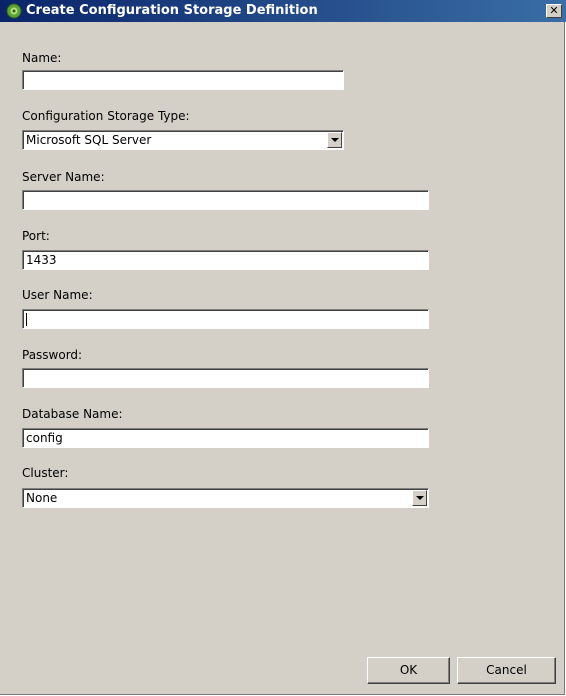 The width and height of the screenshot is (566, 696). I want to click on cluster-dropdown-button, so click(419, 498).